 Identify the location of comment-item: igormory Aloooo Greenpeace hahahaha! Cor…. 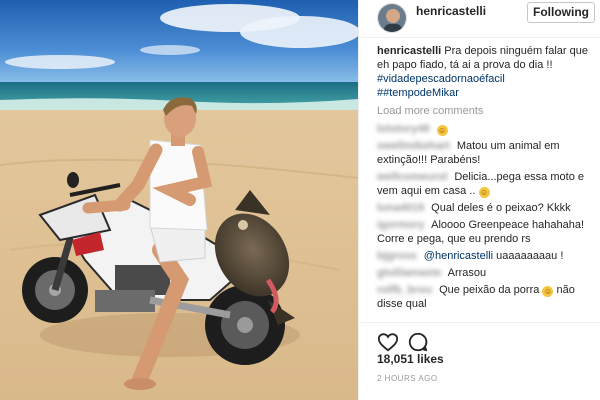
(484, 232).